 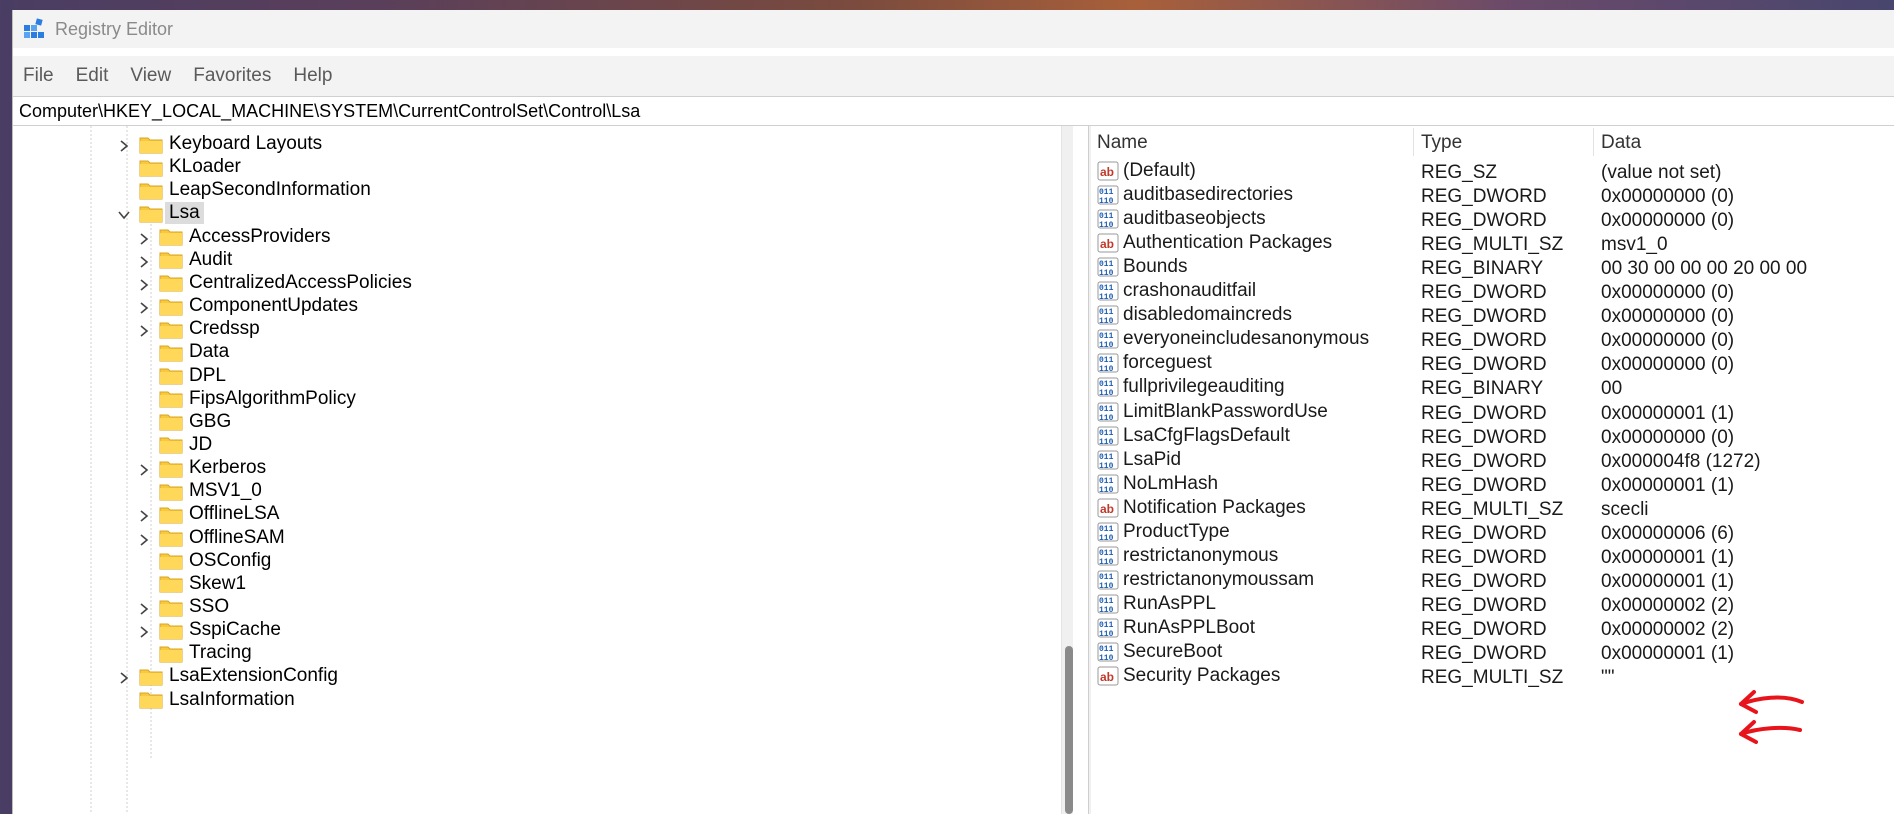 I want to click on tree-node: LsaInformation, so click(x=206, y=700).